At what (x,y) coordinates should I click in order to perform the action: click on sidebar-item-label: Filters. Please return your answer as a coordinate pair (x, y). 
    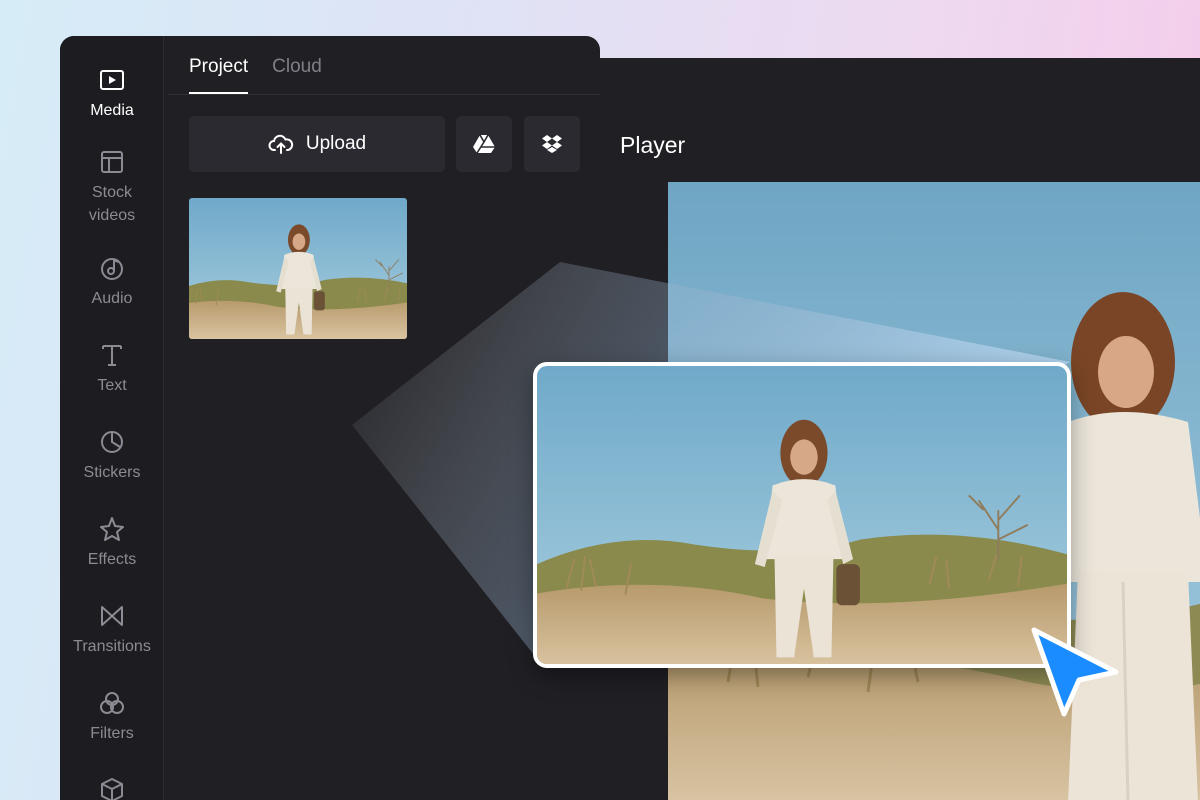
    Looking at the image, I should click on (112, 733).